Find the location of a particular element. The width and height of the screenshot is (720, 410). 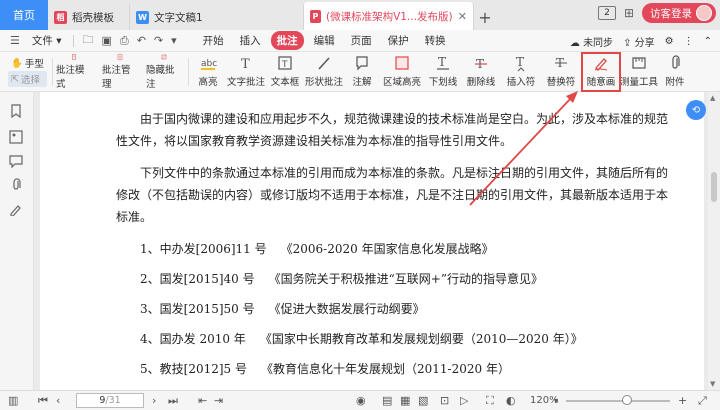

callout-arrow is located at coordinates (523, 148).